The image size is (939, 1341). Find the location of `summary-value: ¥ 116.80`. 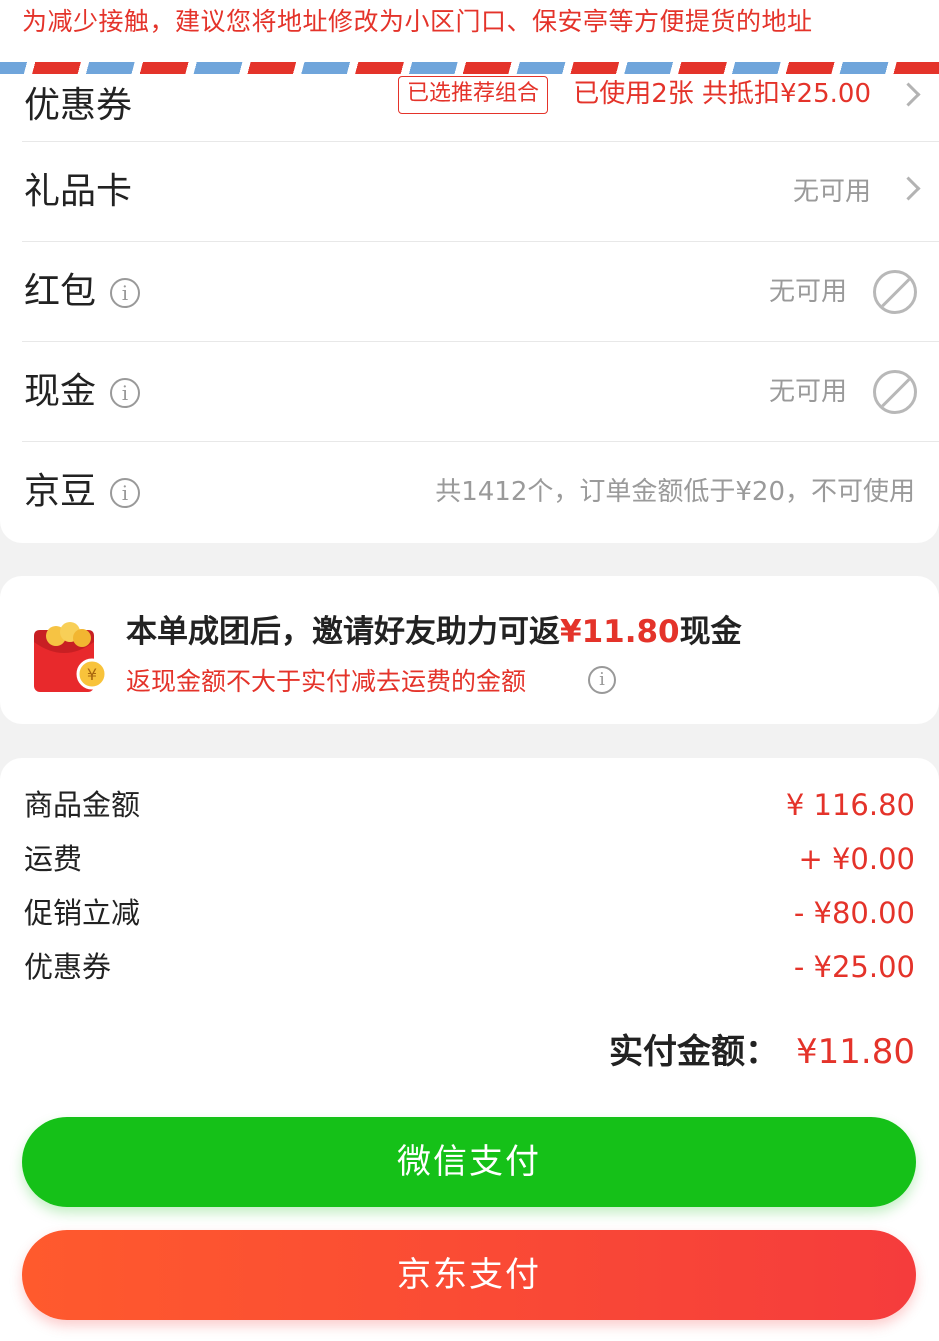

summary-value: ¥ 116.80 is located at coordinates (850, 805).